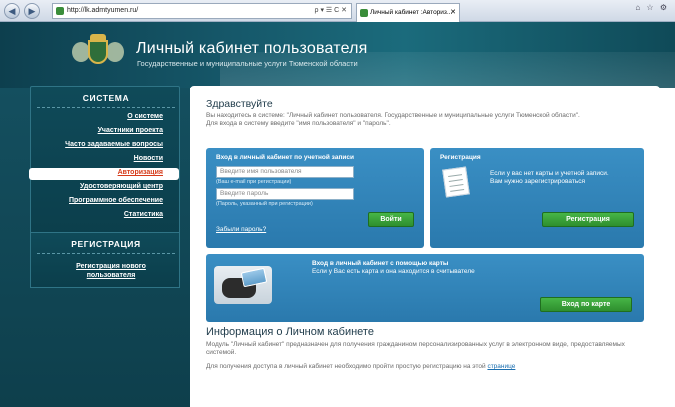 This screenshot has height=407, width=675. Describe the element at coordinates (98, 54) in the screenshot. I see `coat-of-arms-icon` at that location.